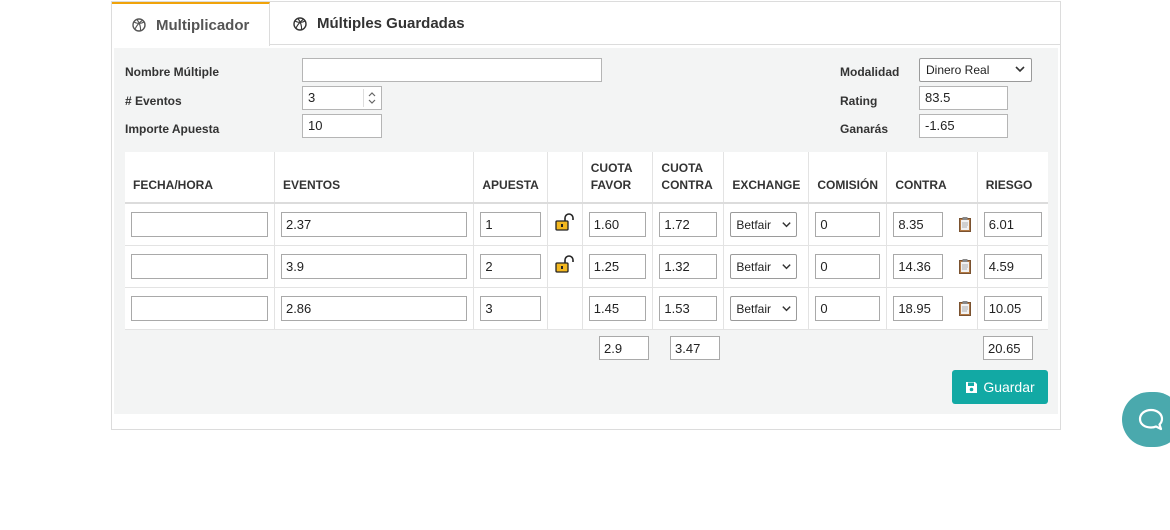 Image resolution: width=1170 pixels, height=530 pixels. Describe the element at coordinates (870, 72) in the screenshot. I see `modalidad-label: Modalidad` at that location.